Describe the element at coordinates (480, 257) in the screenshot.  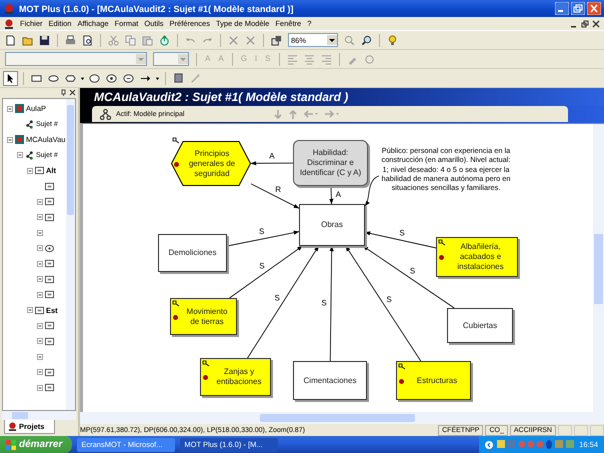
I see `node-label: Albañilería, acabados e instalaciones` at that location.